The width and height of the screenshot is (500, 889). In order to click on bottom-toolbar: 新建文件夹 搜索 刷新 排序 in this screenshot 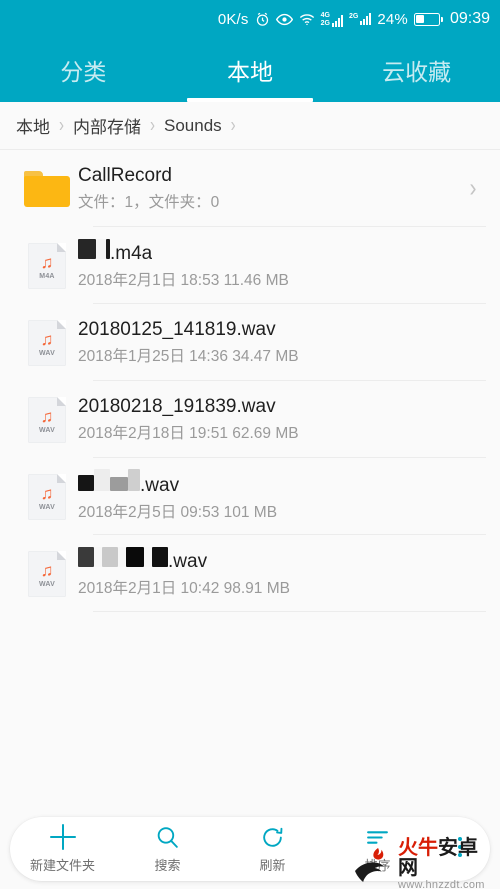, I will do `click(250, 849)`.